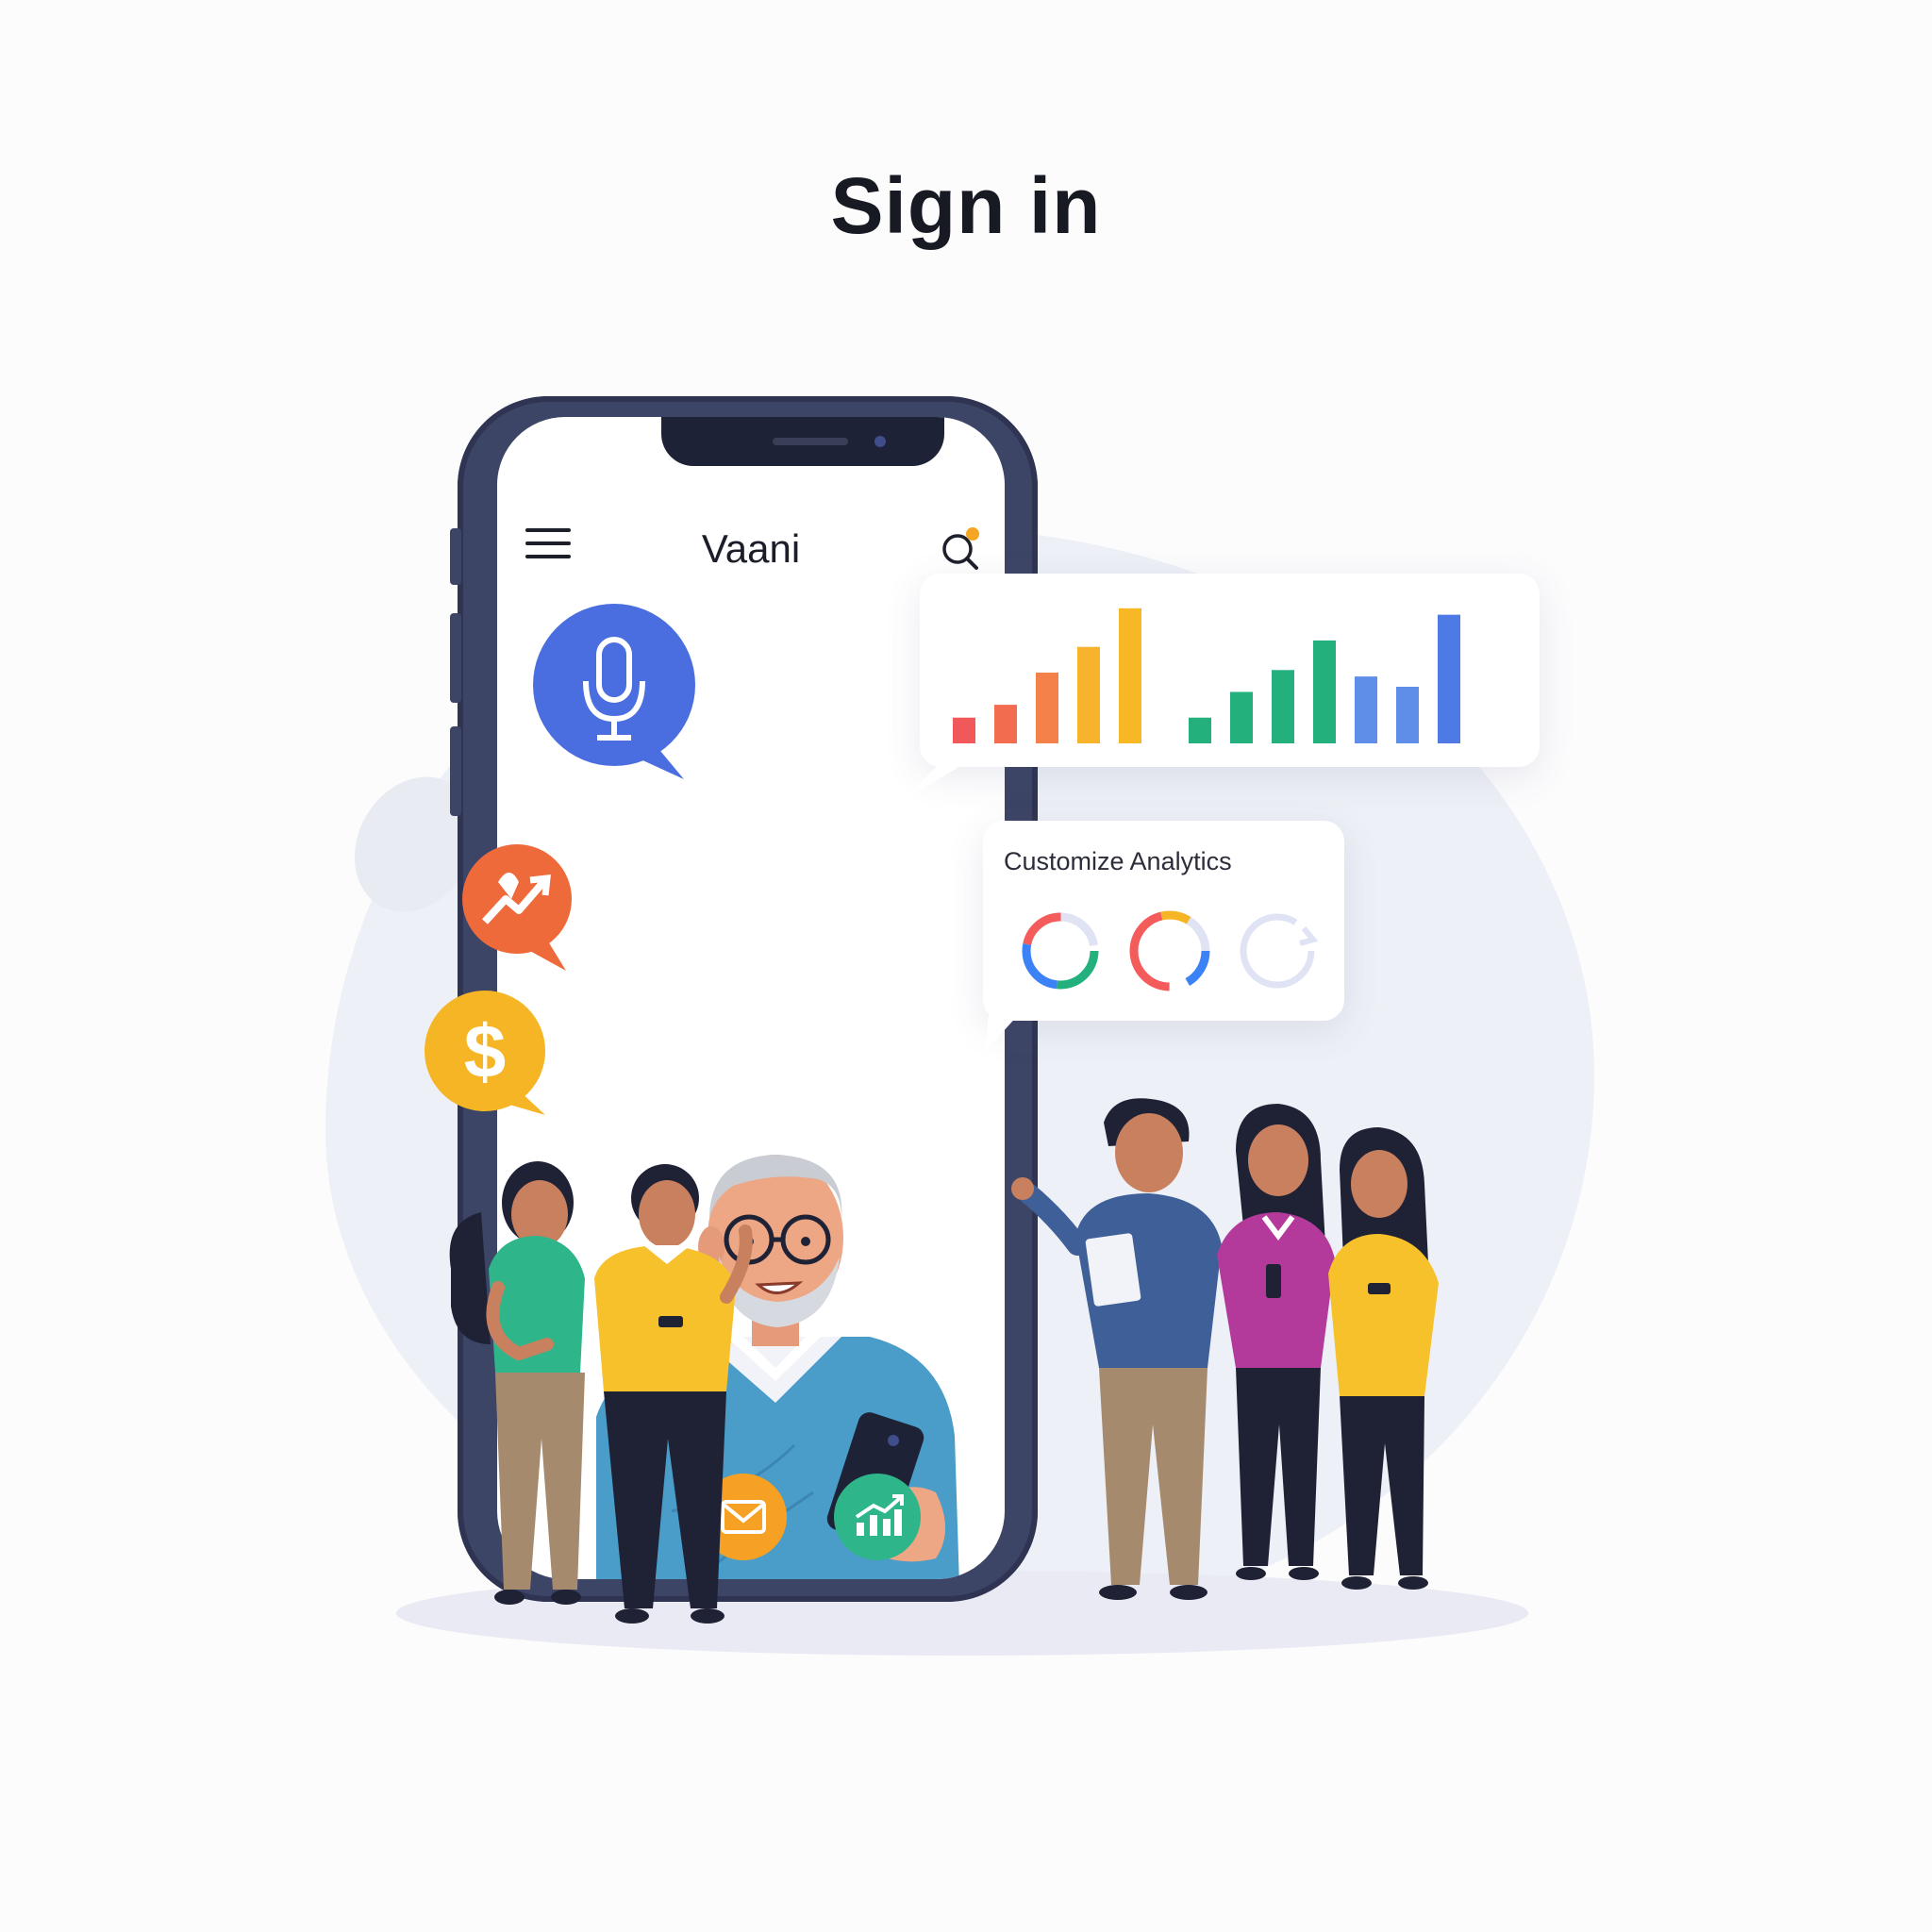 The height and width of the screenshot is (1932, 1932). Describe the element at coordinates (601, 1393) in the screenshot. I see `students-illustration` at that location.